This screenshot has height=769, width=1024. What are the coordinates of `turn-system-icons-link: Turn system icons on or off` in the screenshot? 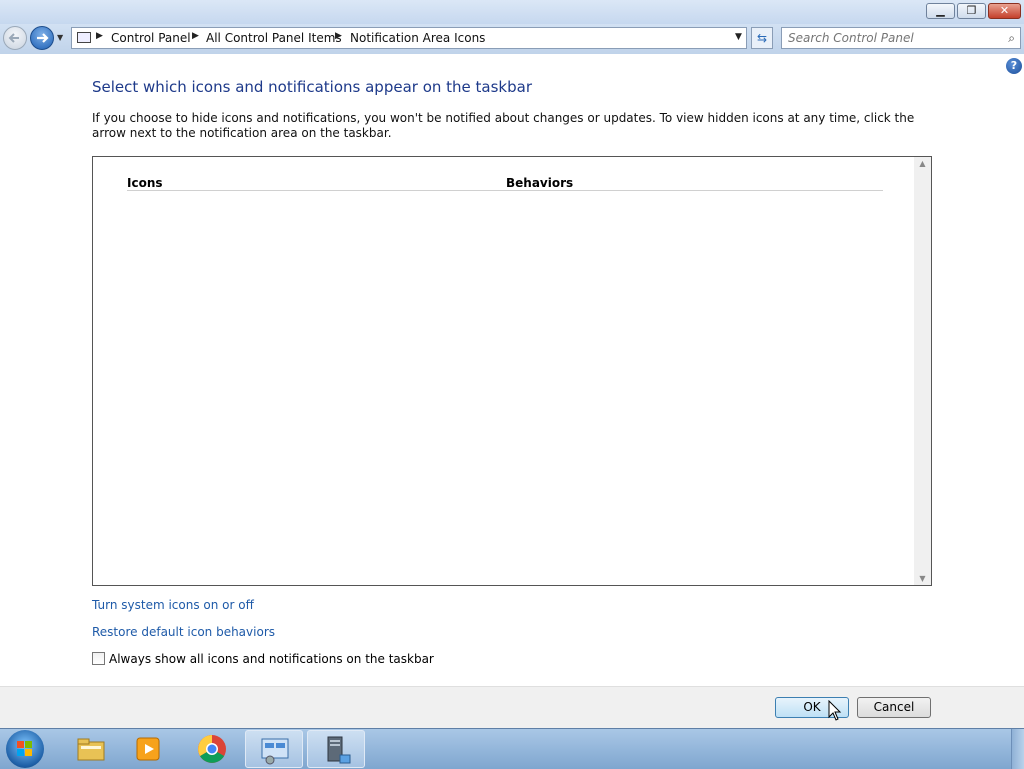 It's located at (173, 605).